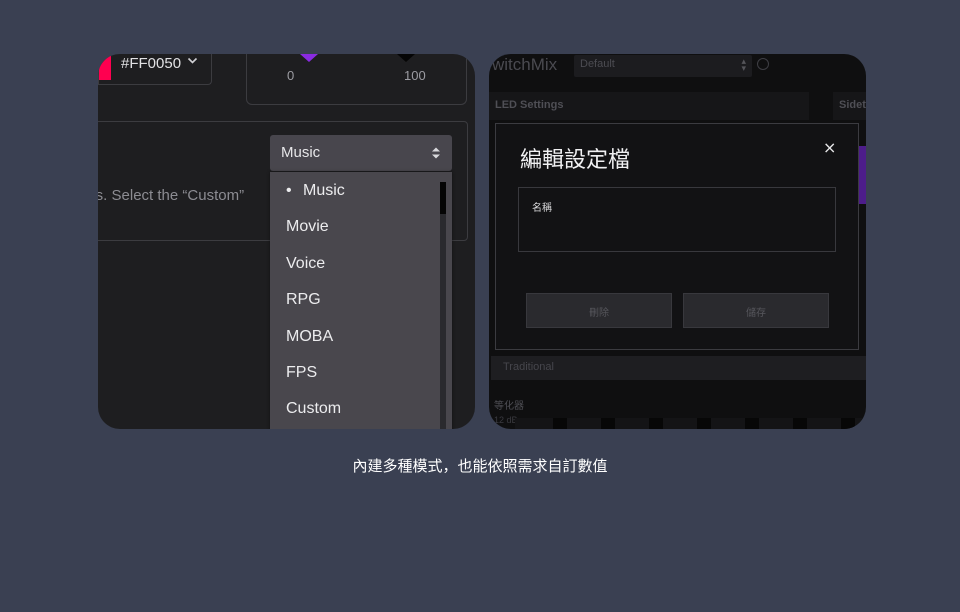 This screenshot has height=612, width=960. I want to click on profile-select: Default ▴ ▾, so click(663, 66).